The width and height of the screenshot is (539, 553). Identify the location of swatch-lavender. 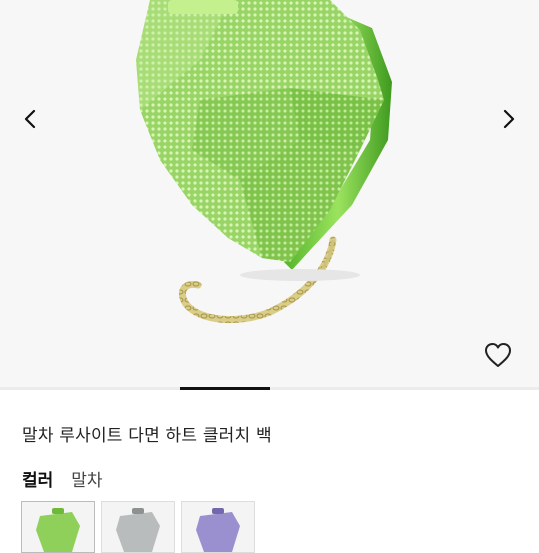
(218, 527).